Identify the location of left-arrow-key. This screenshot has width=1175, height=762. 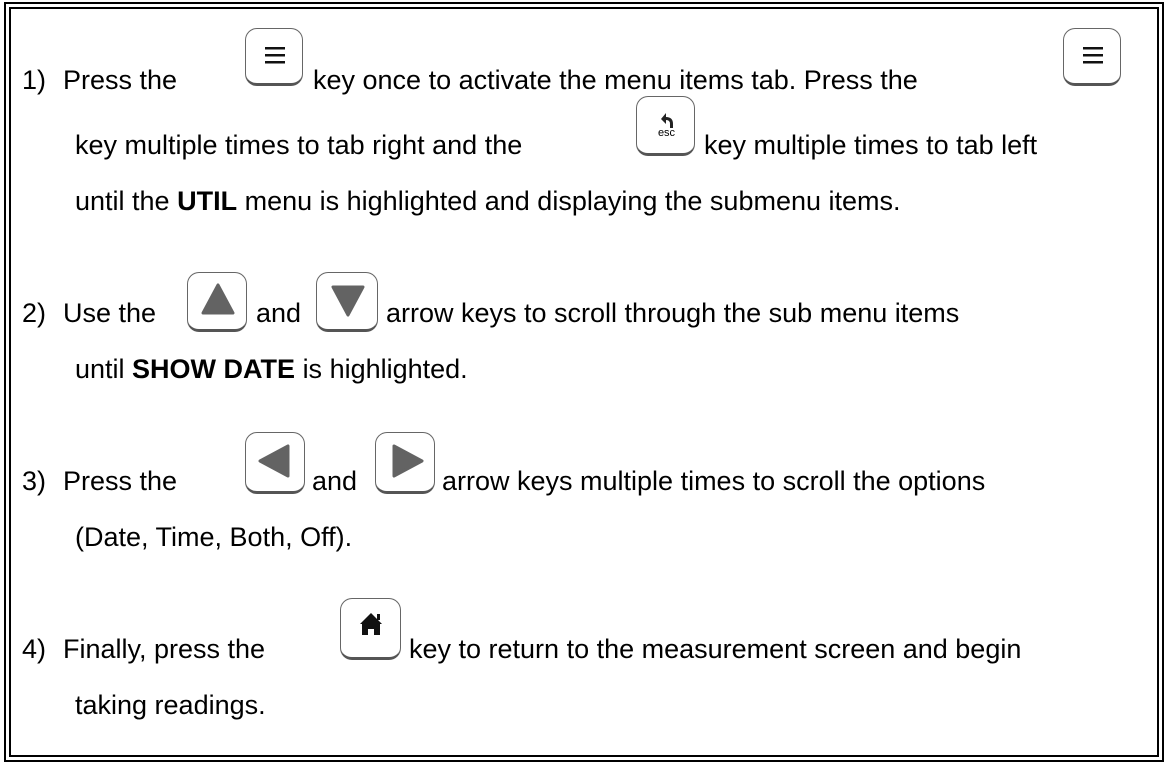
(275, 463).